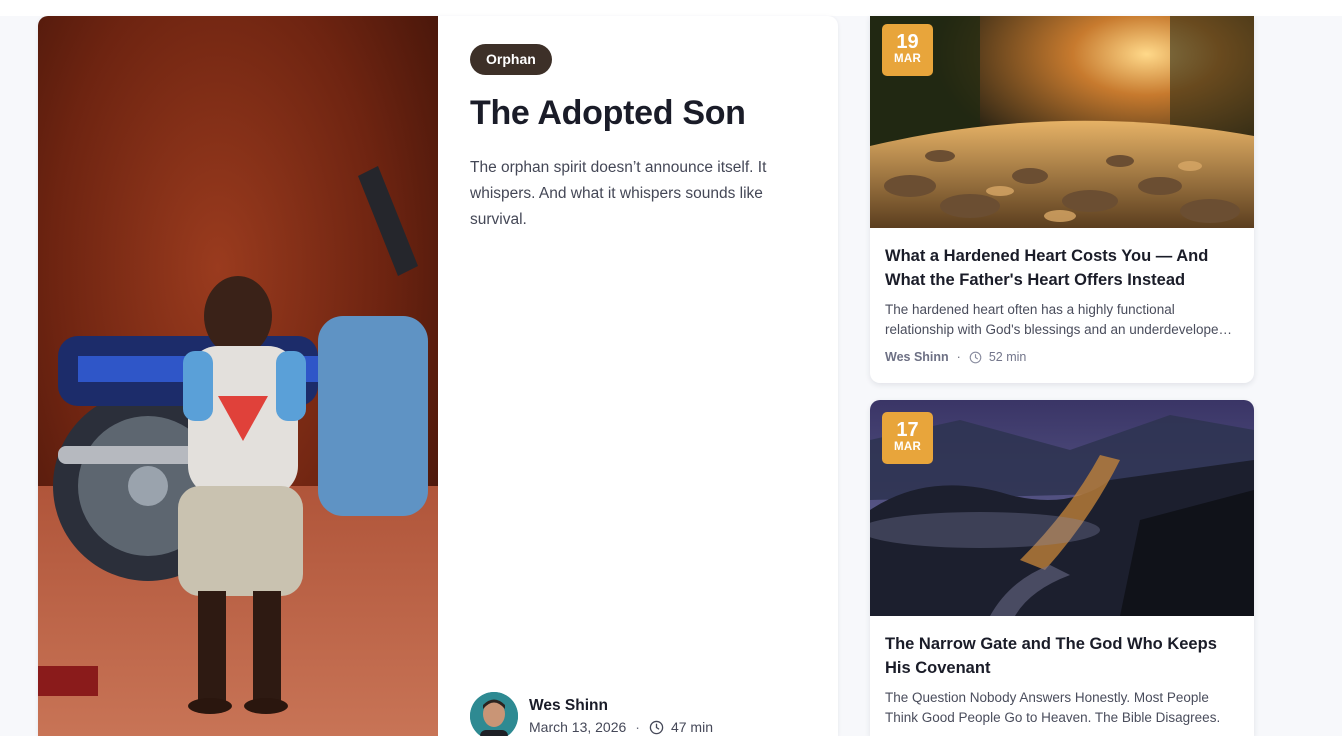  I want to click on date-day: 17, so click(907, 430).